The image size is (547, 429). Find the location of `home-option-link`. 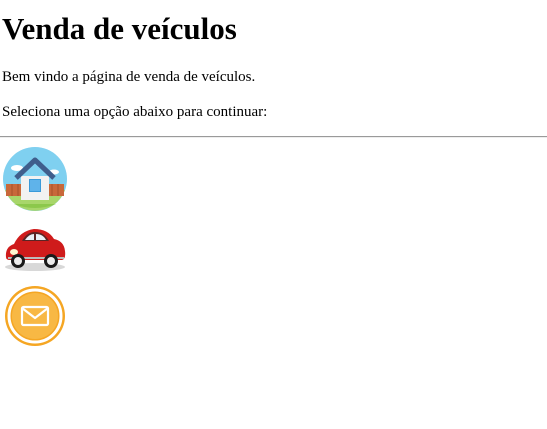

home-option-link is located at coordinates (35, 179).